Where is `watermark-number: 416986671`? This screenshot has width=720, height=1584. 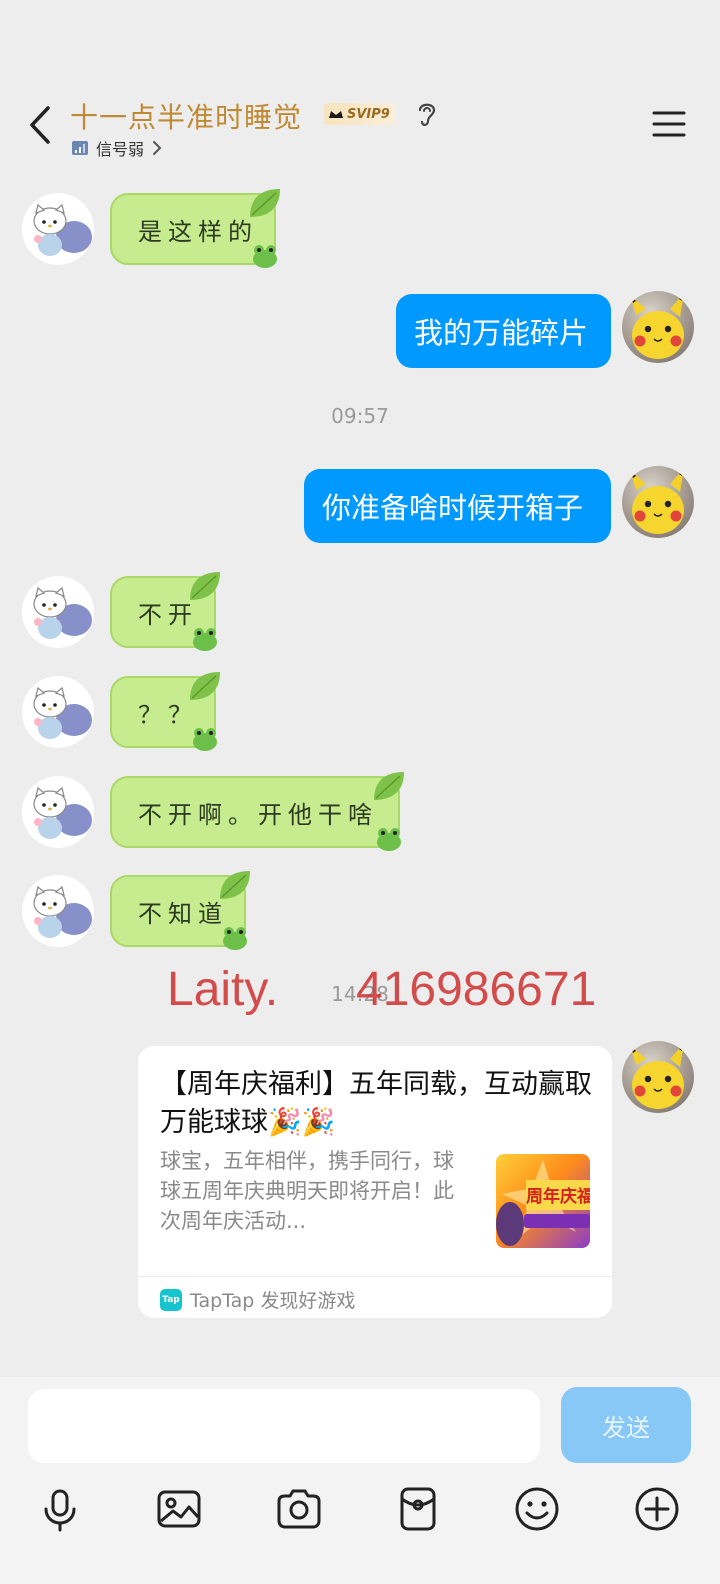
watermark-number: 416986671 is located at coordinates (476, 989).